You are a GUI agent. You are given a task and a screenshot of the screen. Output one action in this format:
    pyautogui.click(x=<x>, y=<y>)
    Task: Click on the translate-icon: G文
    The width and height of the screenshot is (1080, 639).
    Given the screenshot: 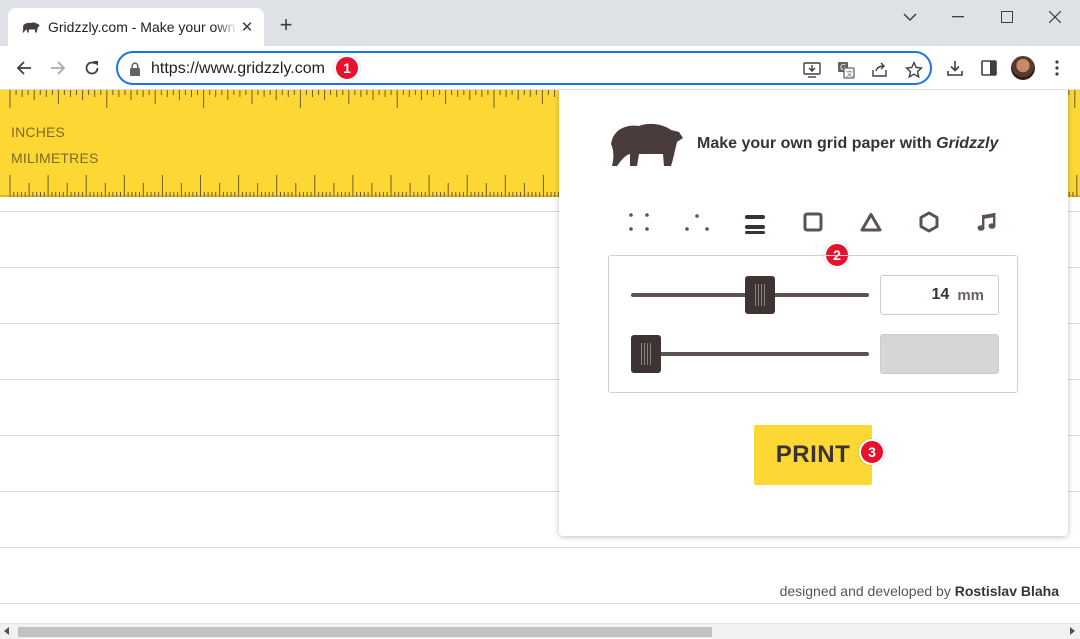 What is the action you would take?
    pyautogui.click(x=846, y=70)
    